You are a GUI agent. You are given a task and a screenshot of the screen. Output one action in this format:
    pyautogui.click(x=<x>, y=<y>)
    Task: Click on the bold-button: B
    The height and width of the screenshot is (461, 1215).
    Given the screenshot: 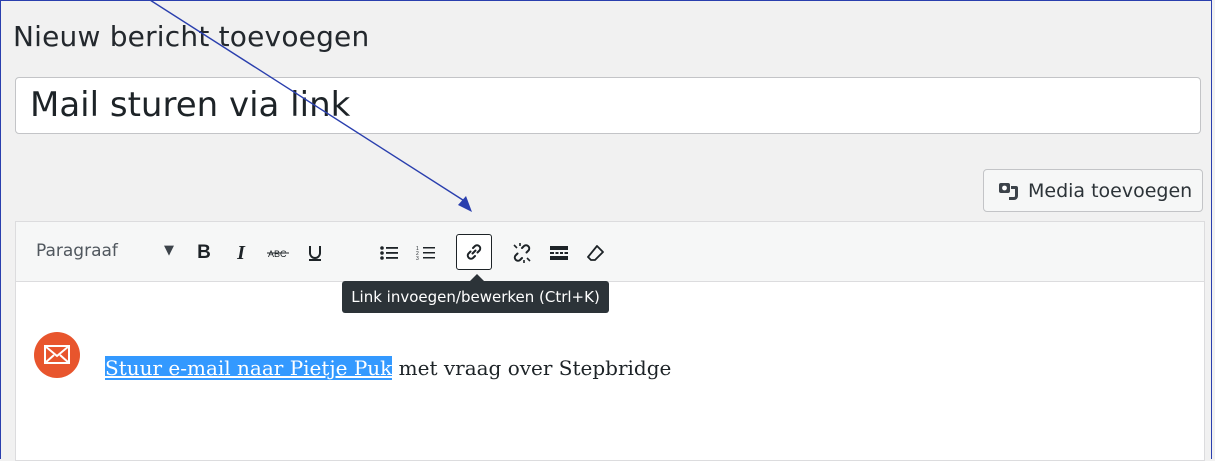 What is the action you would take?
    pyautogui.click(x=204, y=253)
    